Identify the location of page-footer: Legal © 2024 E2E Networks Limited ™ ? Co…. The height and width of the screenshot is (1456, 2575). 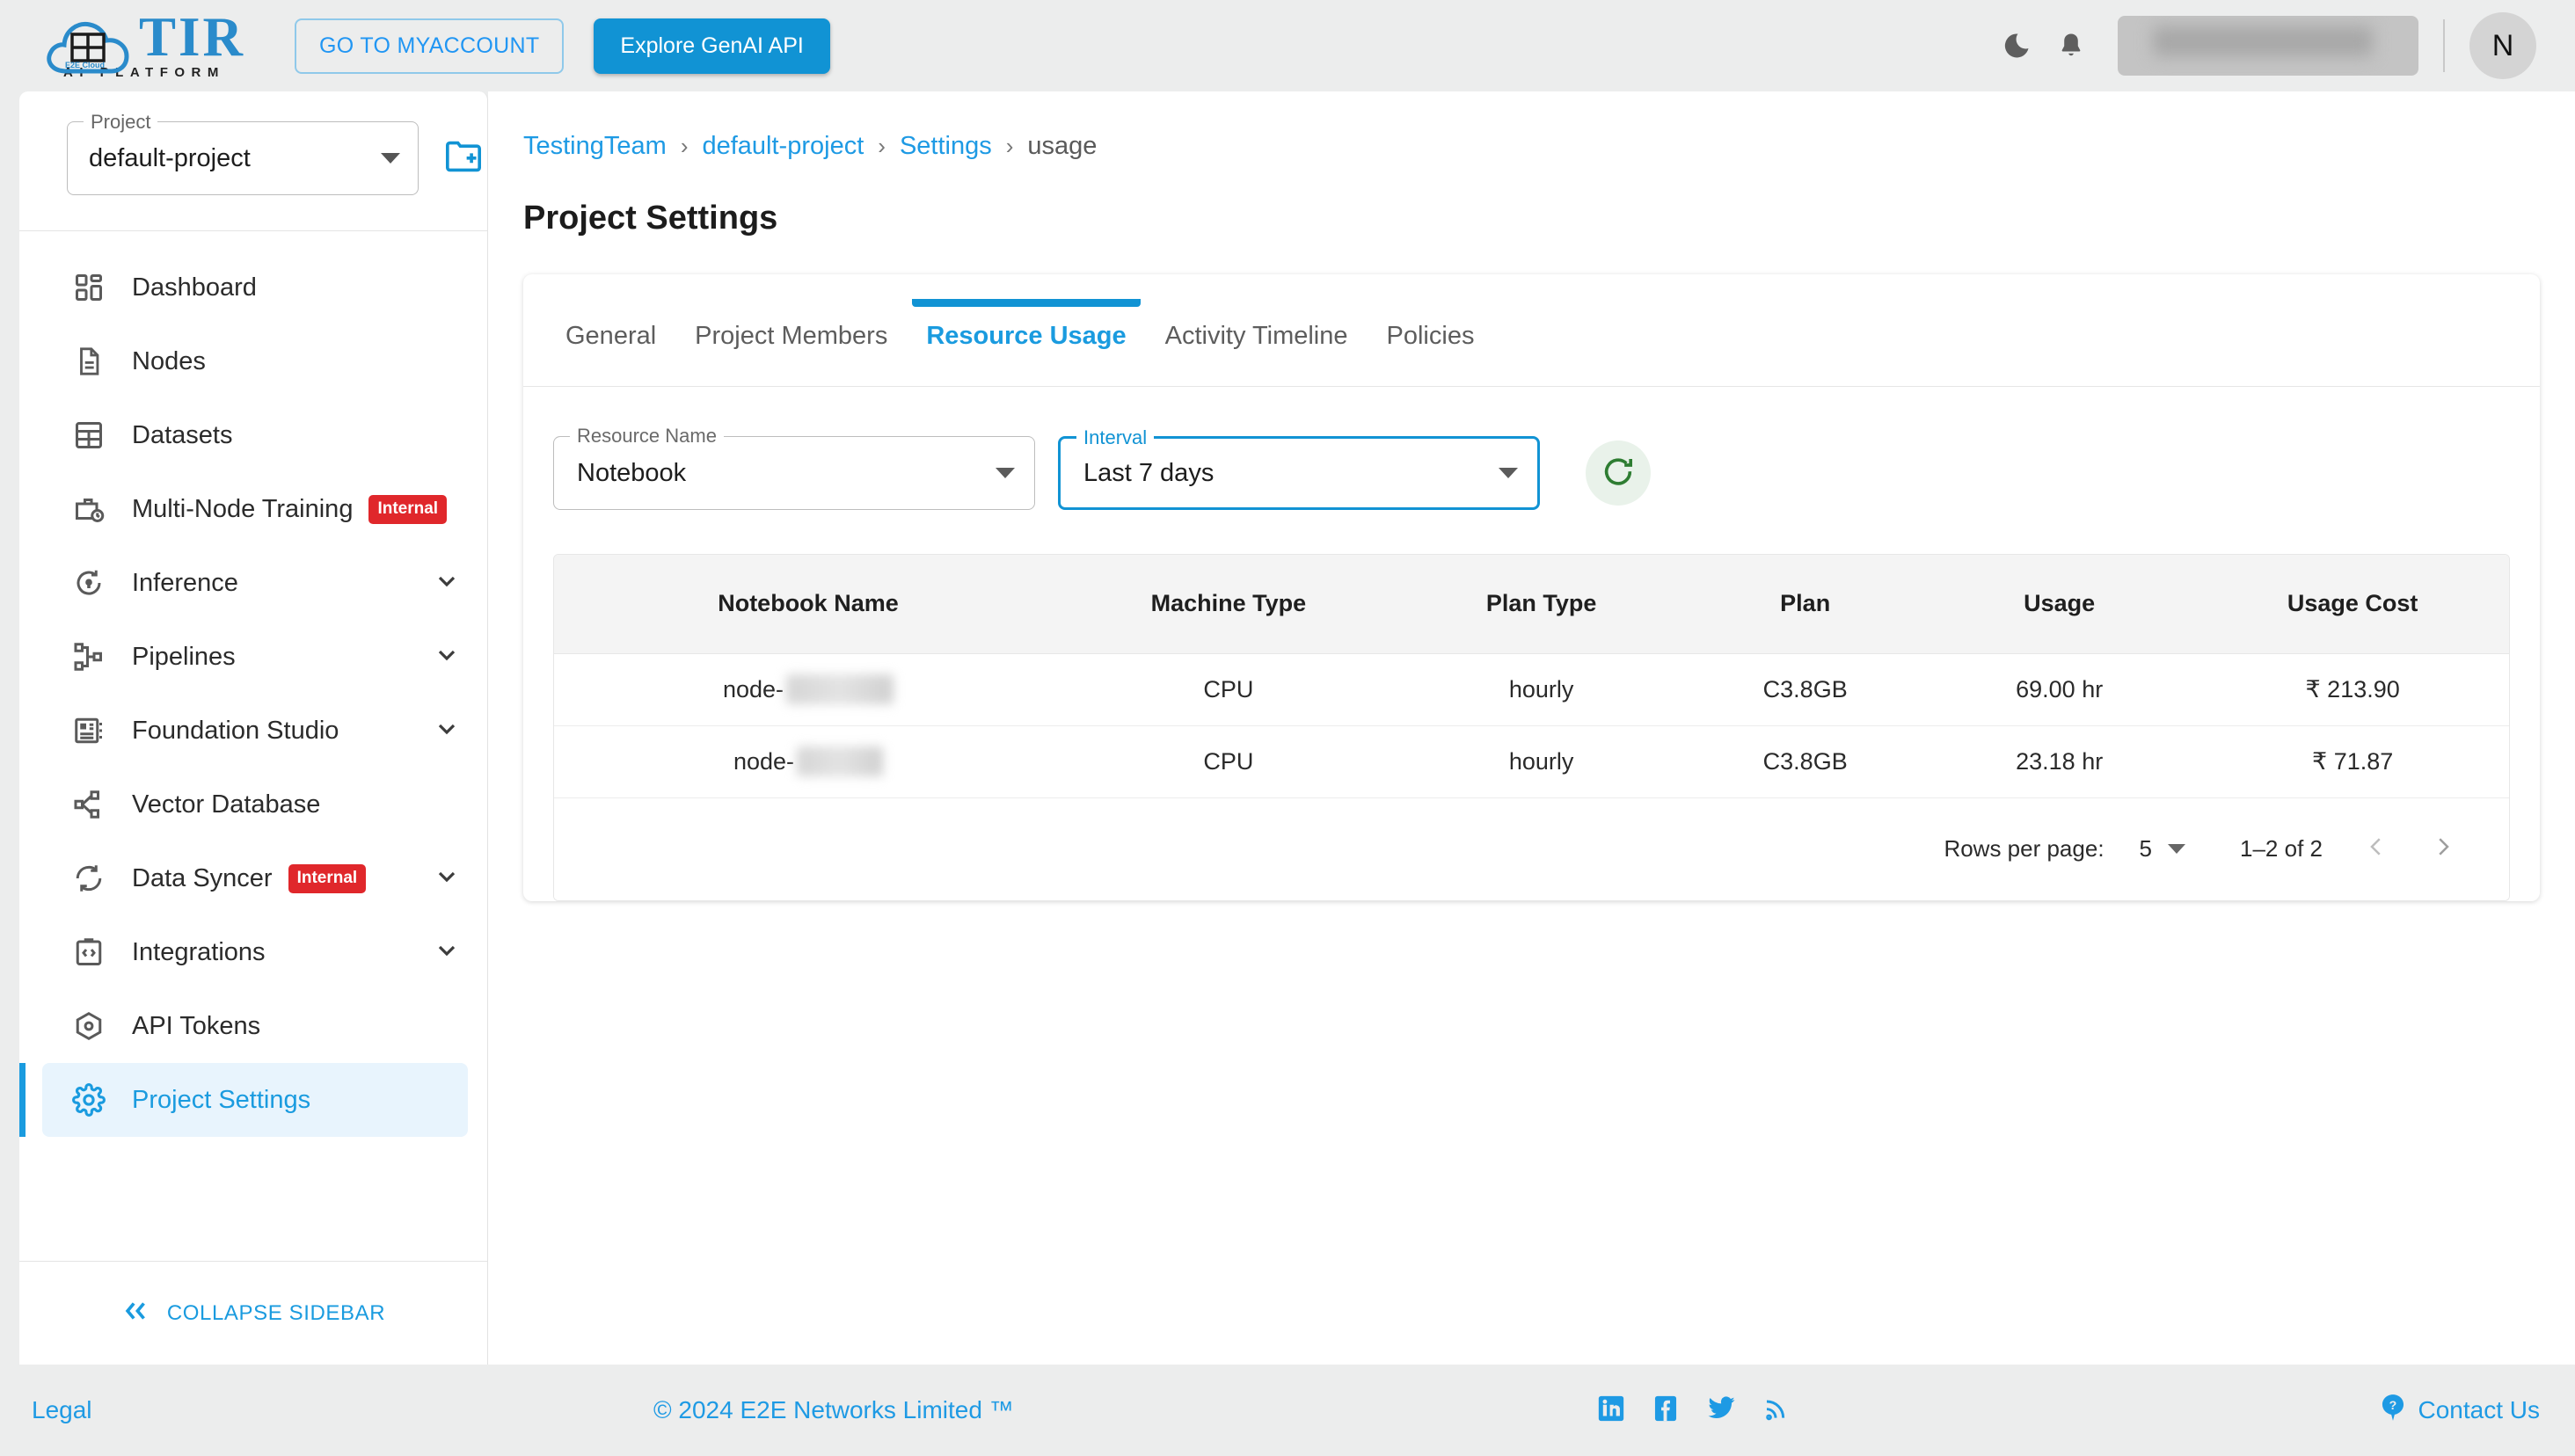
(1287, 1410).